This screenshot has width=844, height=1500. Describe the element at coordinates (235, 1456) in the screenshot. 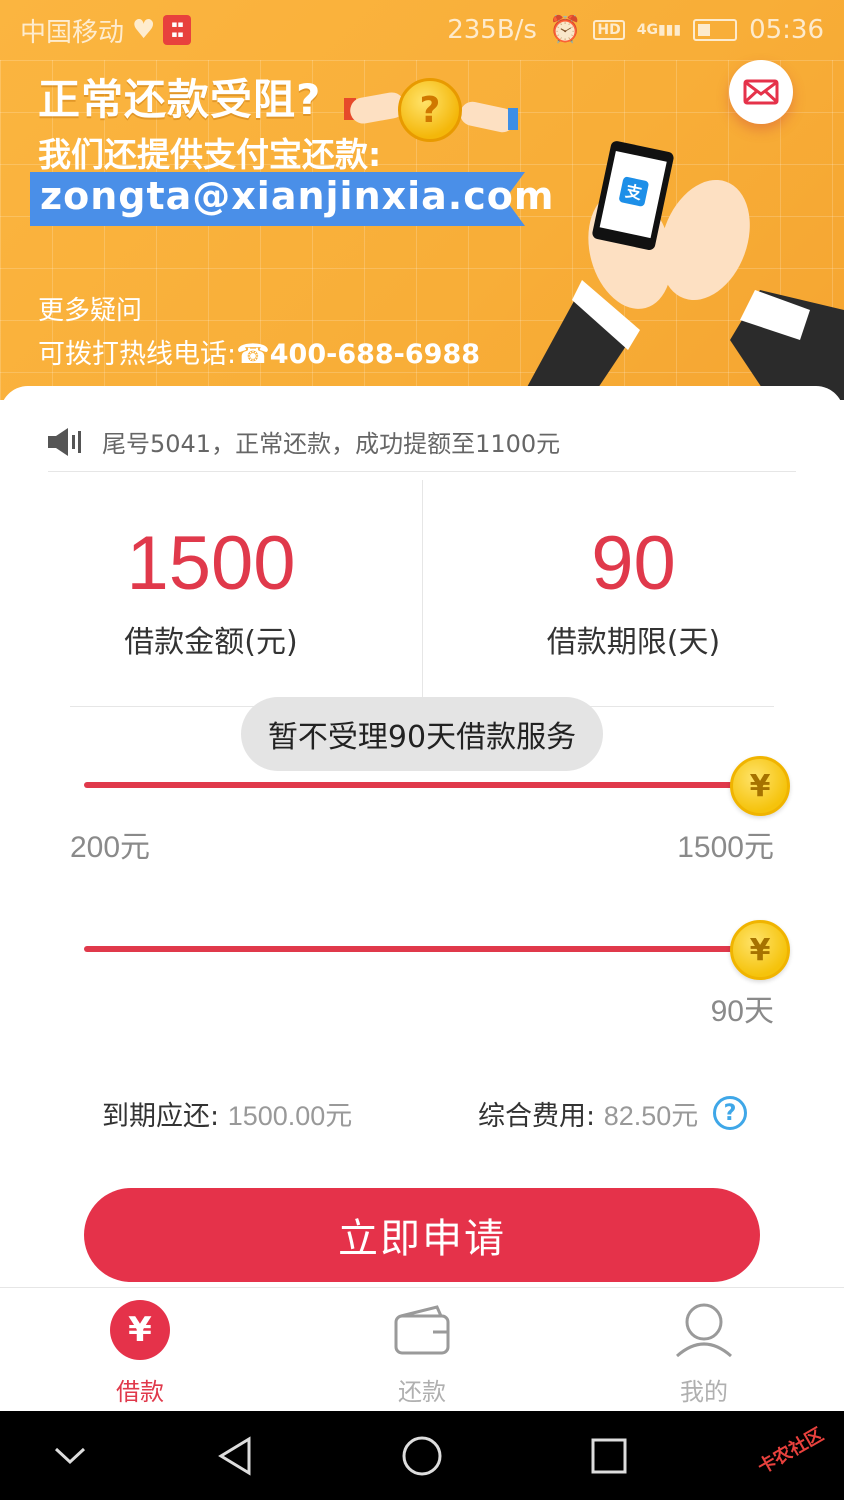

I see `back-icon` at that location.